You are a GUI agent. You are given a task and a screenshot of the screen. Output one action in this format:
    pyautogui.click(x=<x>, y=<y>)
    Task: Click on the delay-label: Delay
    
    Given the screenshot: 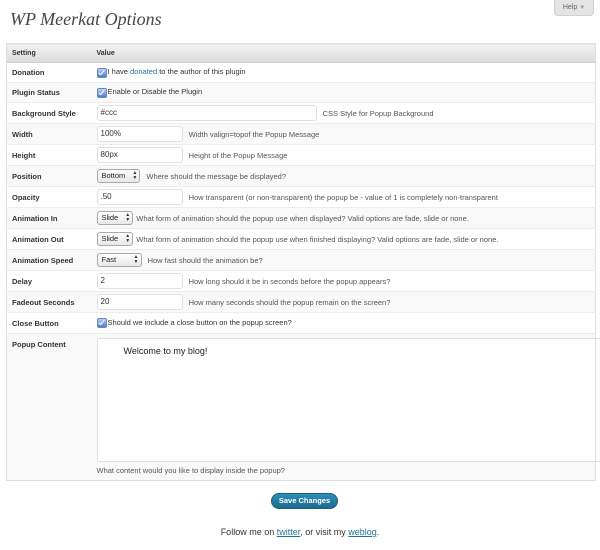 What is the action you would take?
    pyautogui.click(x=50, y=281)
    